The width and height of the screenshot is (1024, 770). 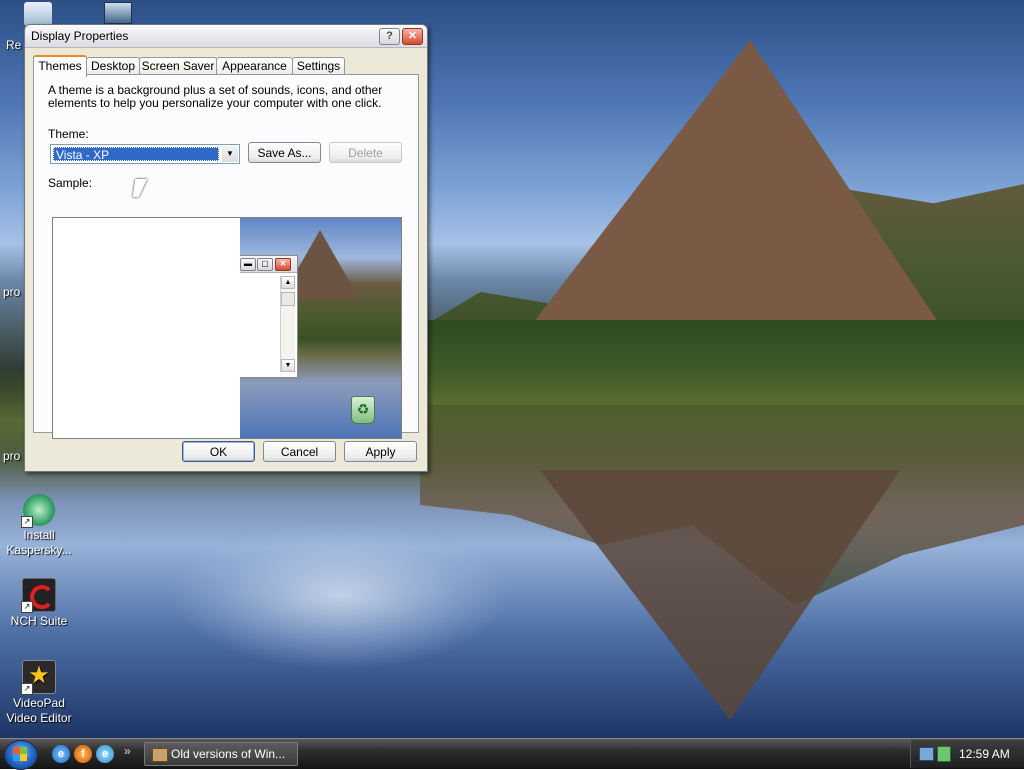 I want to click on tab-appearance: Appearance, so click(x=254, y=66).